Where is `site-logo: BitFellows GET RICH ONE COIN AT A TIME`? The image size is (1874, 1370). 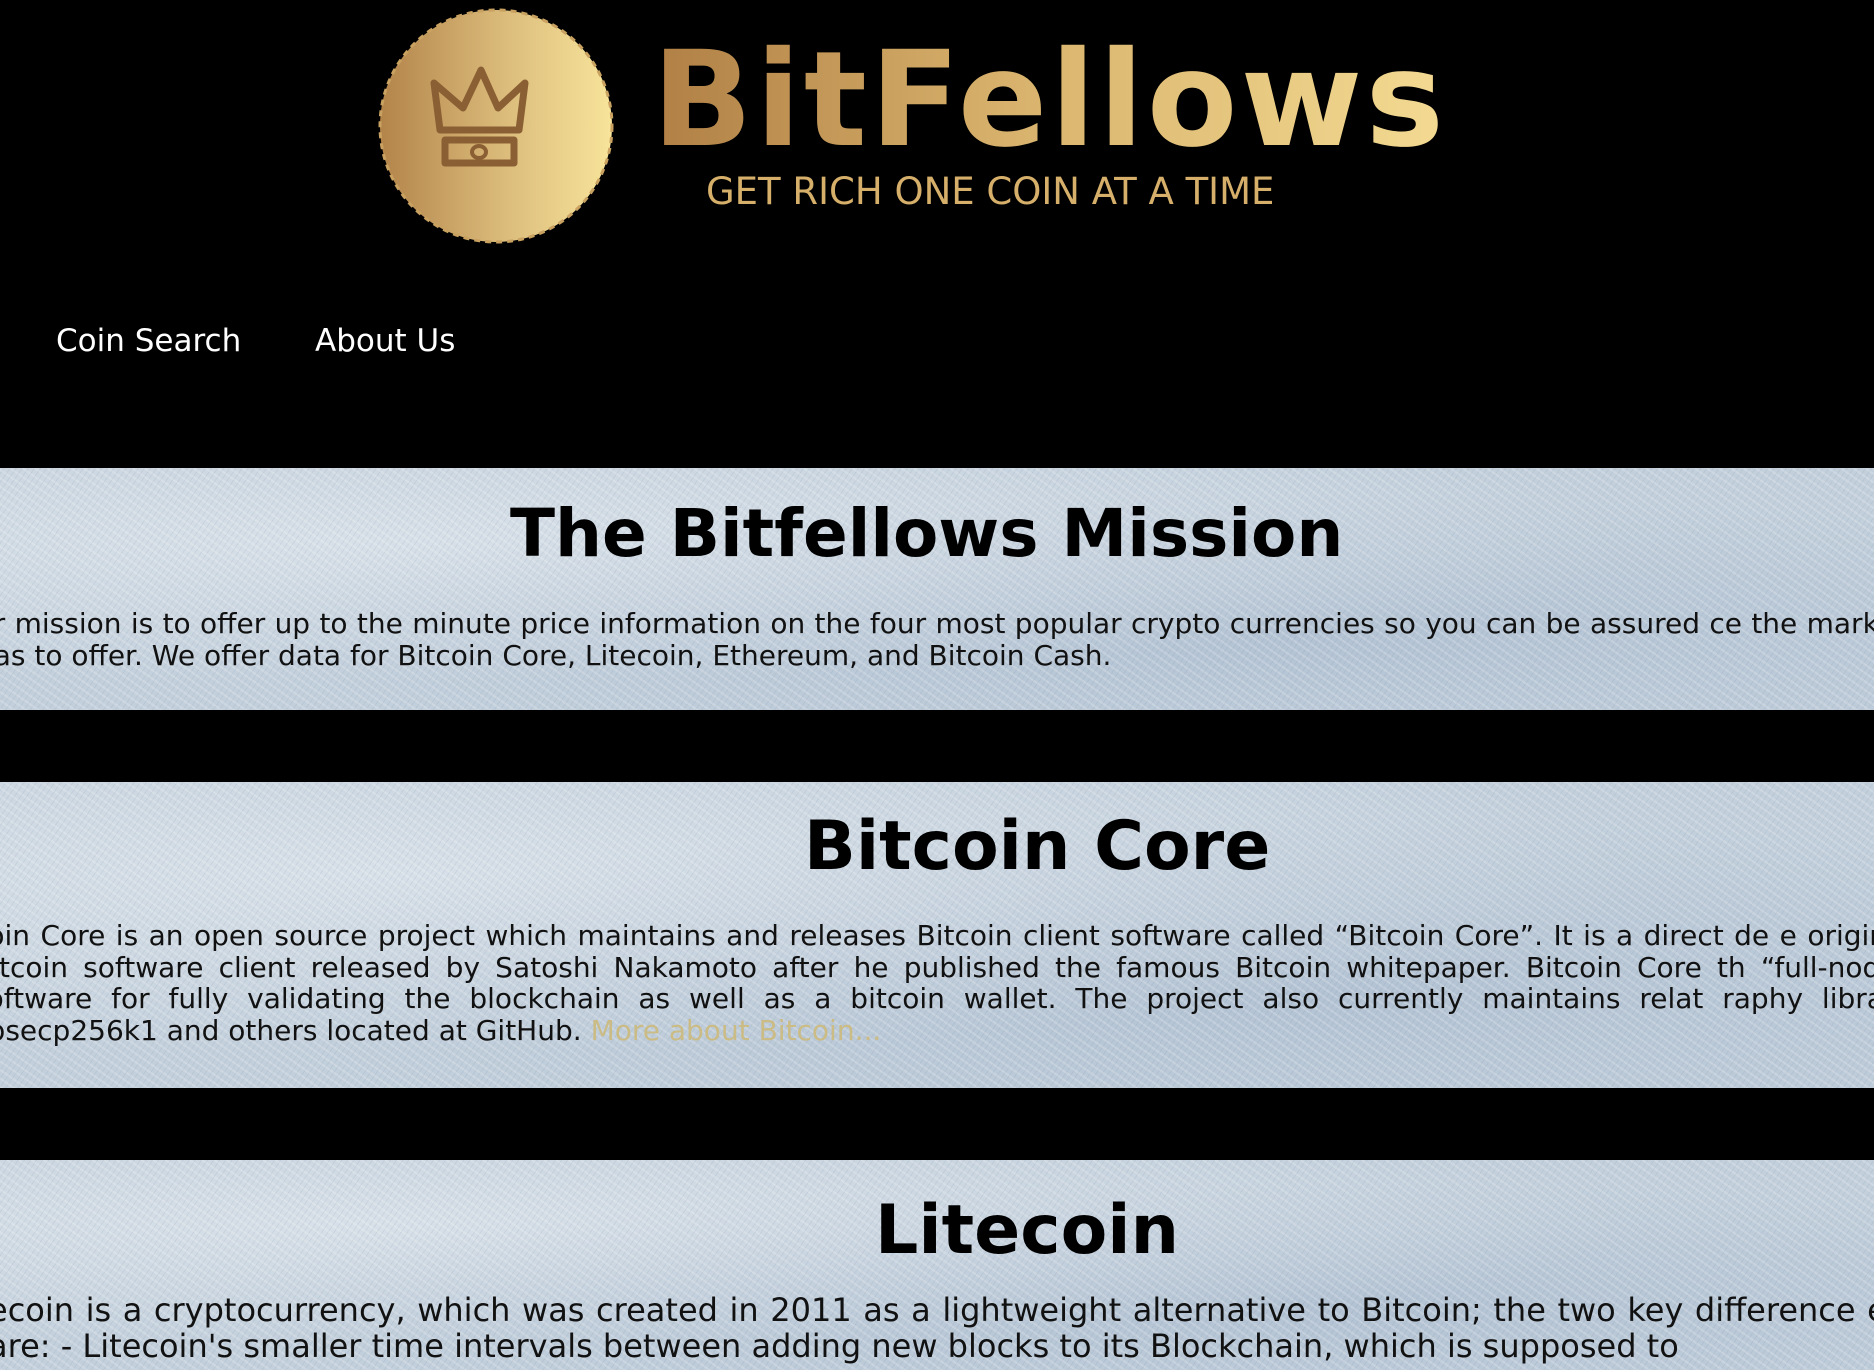
site-logo: BitFellows GET RICH ONE COIN AT A TIME is located at coordinates (910, 126).